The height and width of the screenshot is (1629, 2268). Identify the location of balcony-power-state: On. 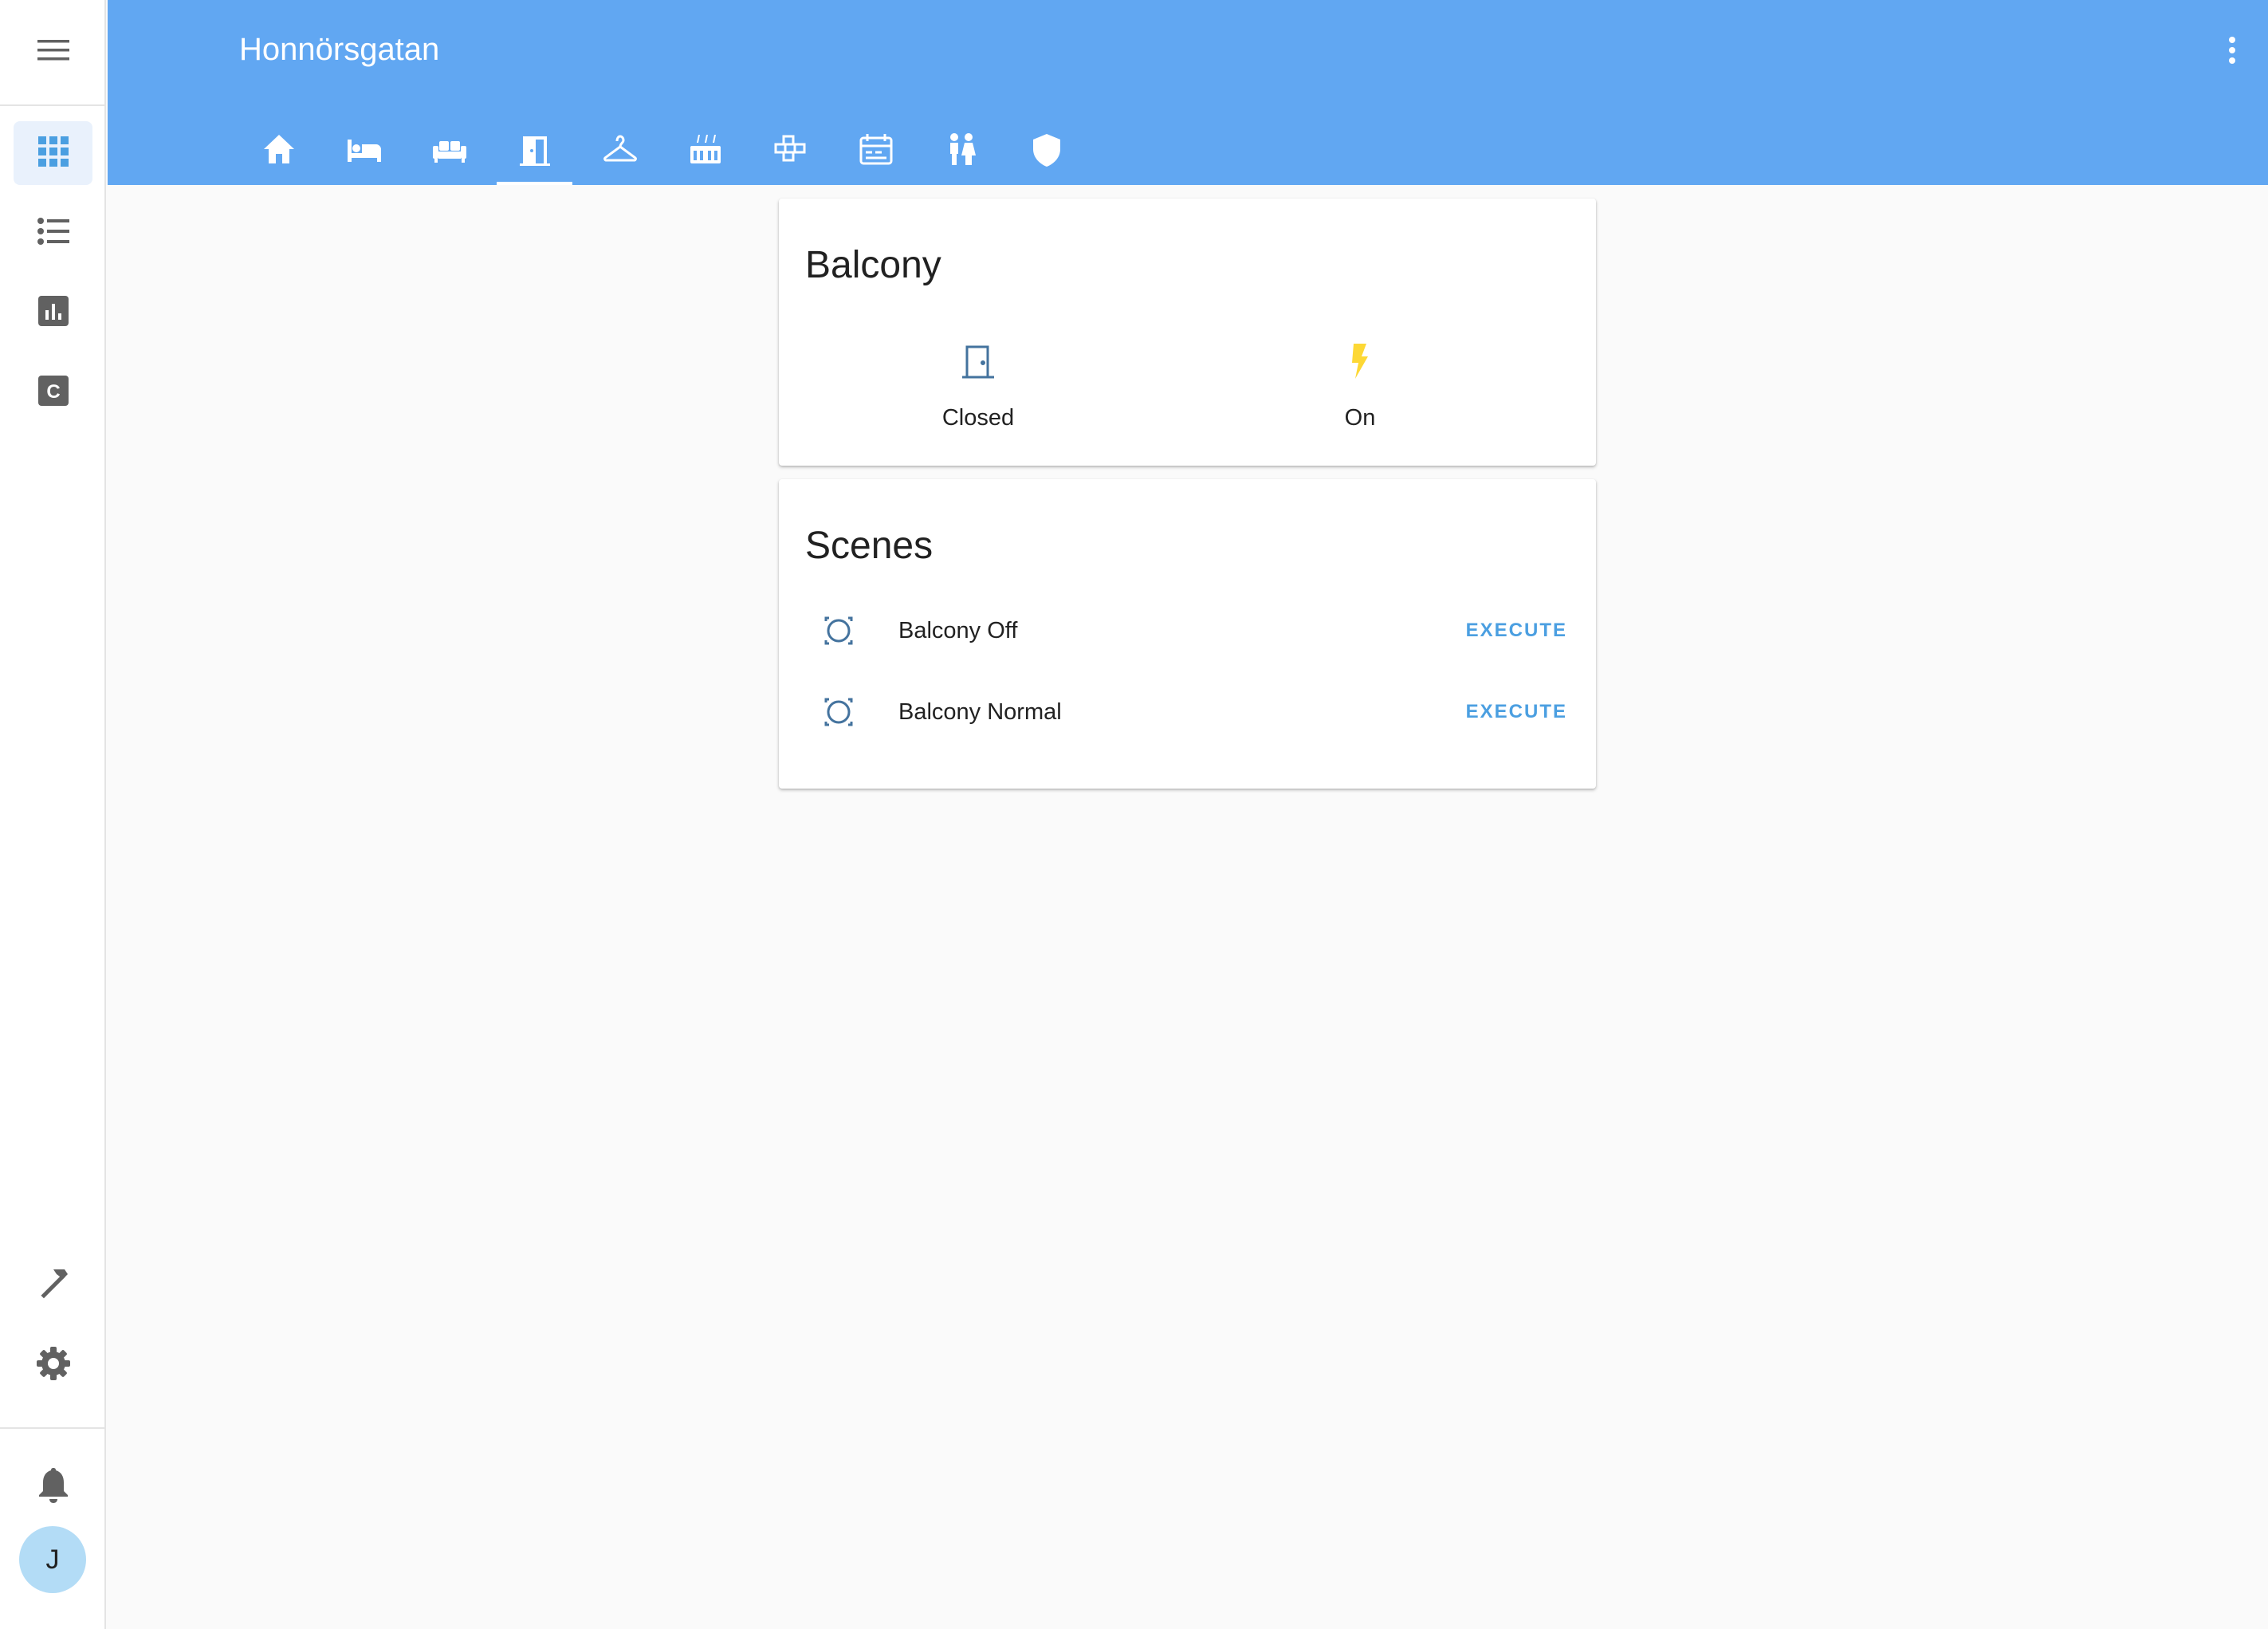
(1360, 418).